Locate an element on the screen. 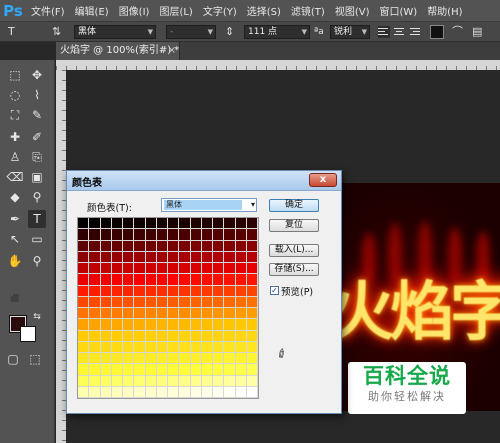 This screenshot has height=443, width=500. pen-tool-icon: ✒ is located at coordinates (15, 219).